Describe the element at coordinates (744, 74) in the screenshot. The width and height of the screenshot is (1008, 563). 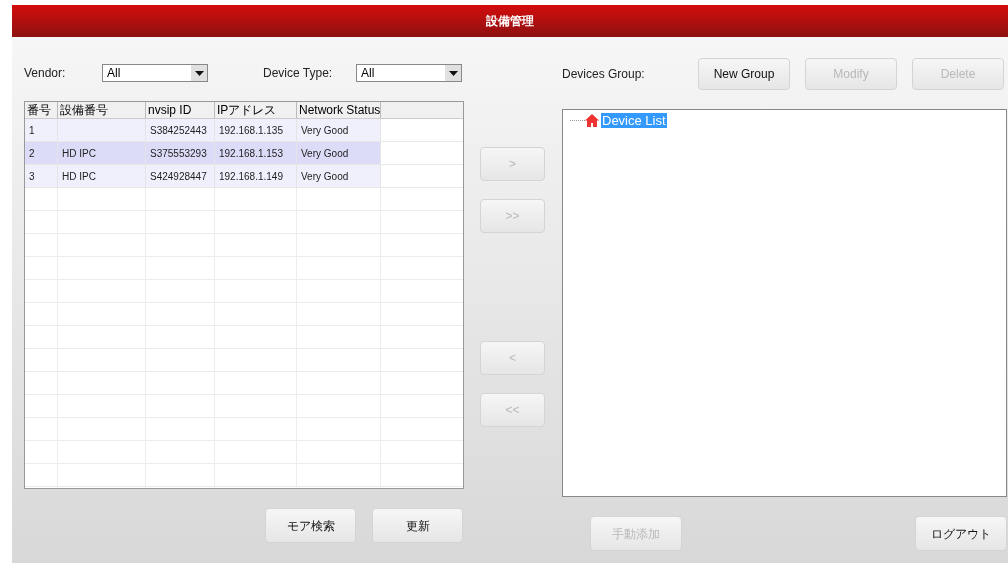
I see `action-button: New Group` at that location.